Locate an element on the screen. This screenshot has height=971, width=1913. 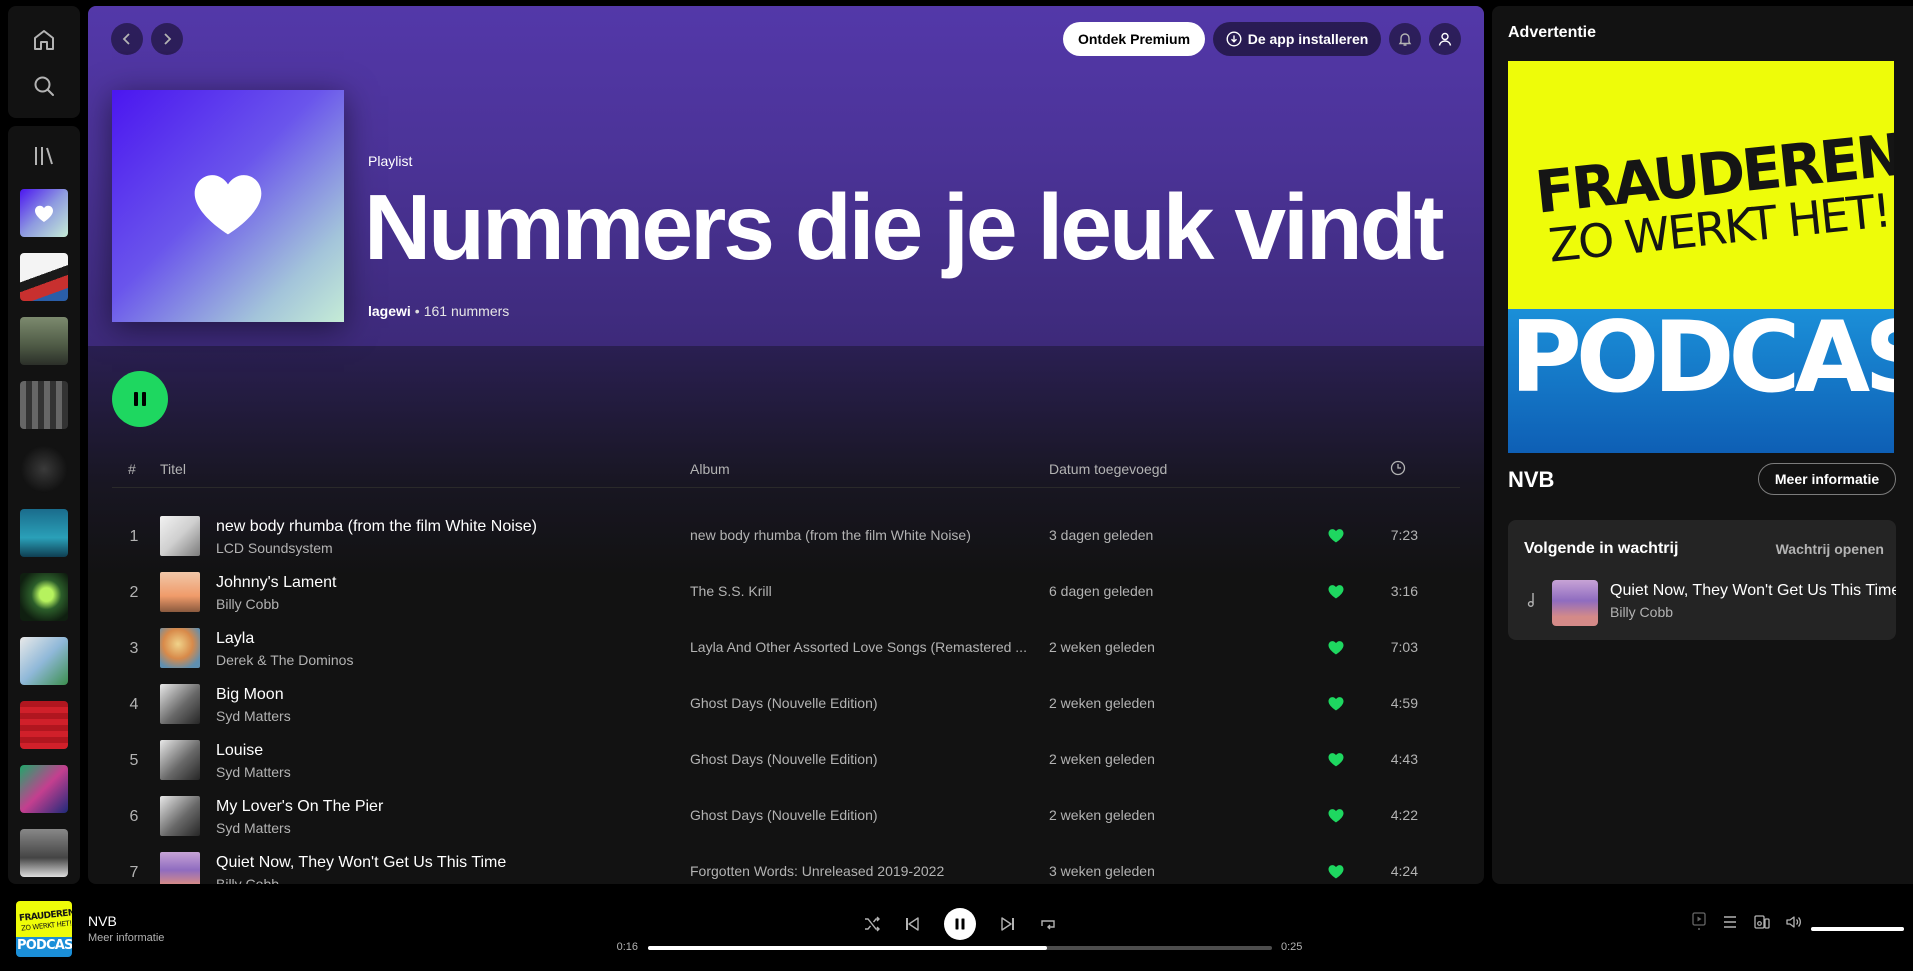
track-title: Quiet Now, They Won't Get Us This Time is located at coordinates (361, 863).